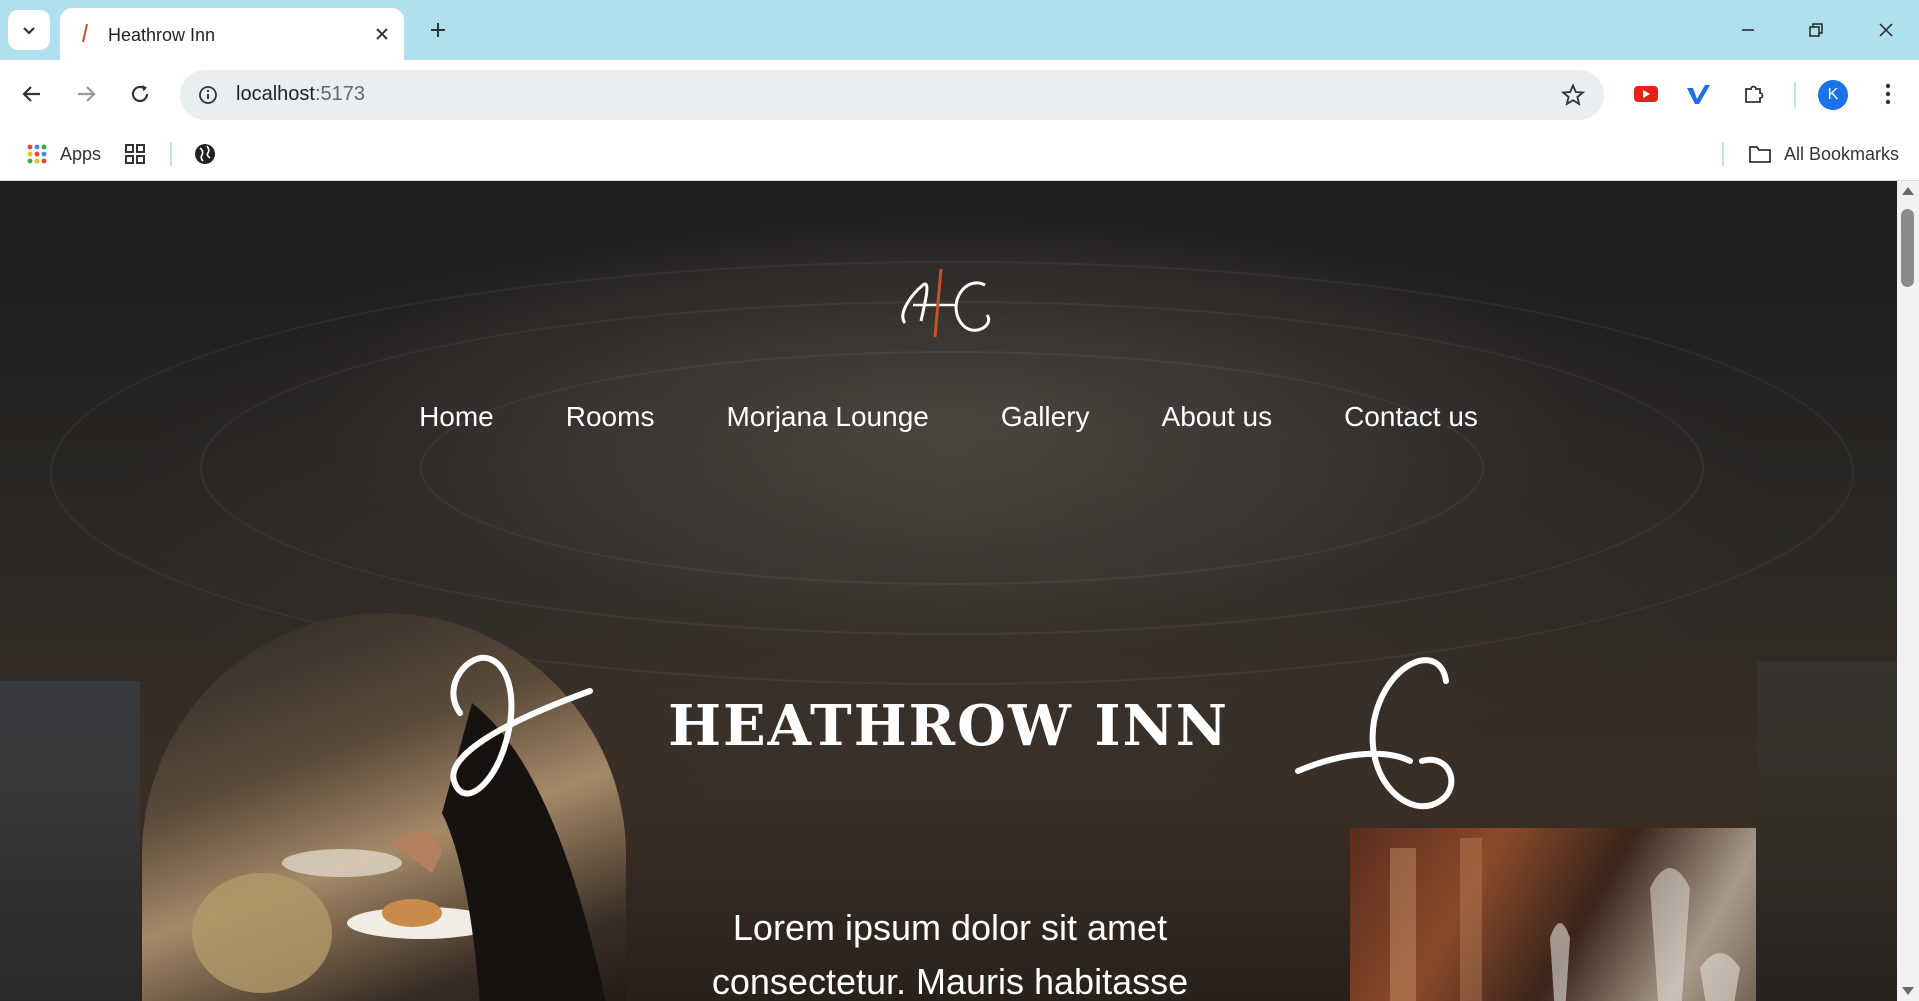 This screenshot has width=1919, height=1001. Describe the element at coordinates (959, 154) in the screenshot. I see `bookmarks-bar: Apps All Bookmarks` at that location.